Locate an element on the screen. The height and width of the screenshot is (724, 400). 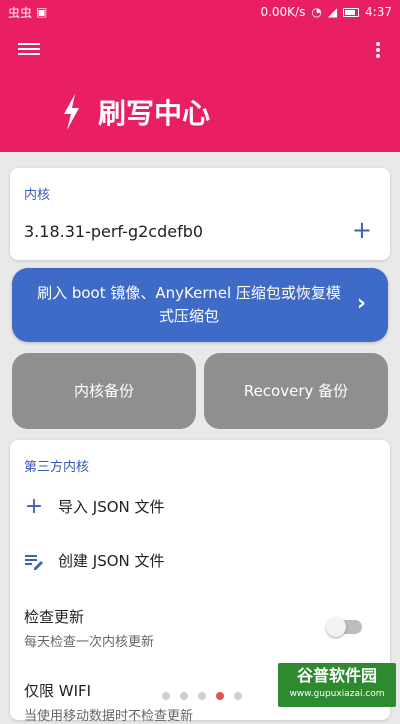
kernel-card: 内核 3.18.31-perf-g2cdefb0 + is located at coordinates (200, 214).